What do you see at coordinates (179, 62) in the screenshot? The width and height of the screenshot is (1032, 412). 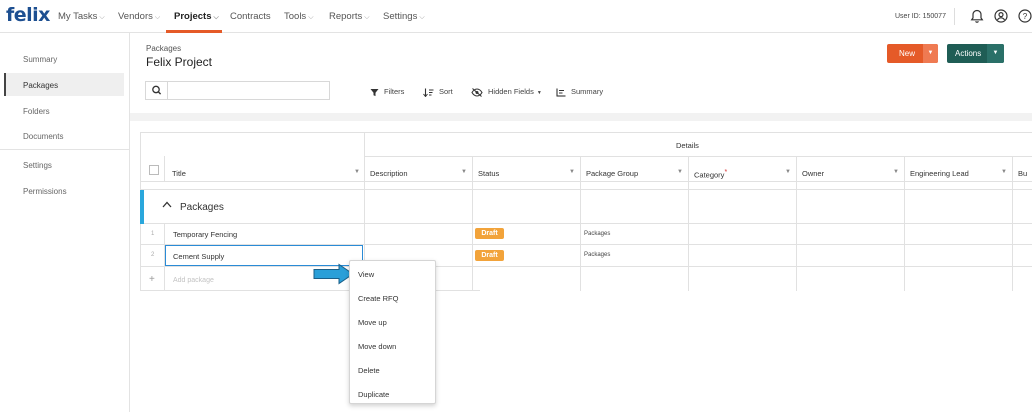 I see `page-title: Felix Project` at bounding box center [179, 62].